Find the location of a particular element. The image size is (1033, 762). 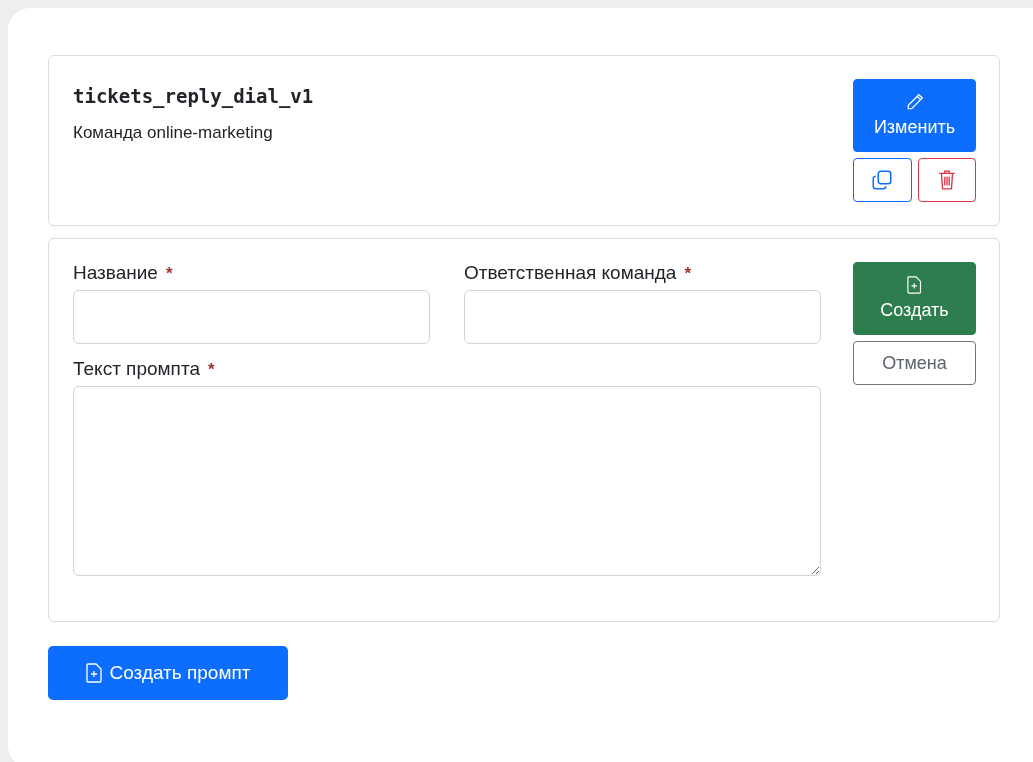

pencil-icon is located at coordinates (914, 102).